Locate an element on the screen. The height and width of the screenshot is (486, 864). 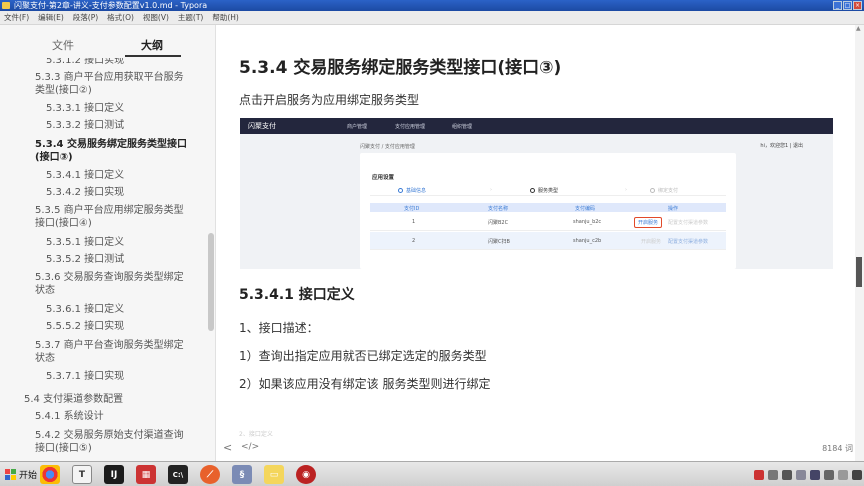
embed-step: 绑定支付 is located at coordinates (664, 190).